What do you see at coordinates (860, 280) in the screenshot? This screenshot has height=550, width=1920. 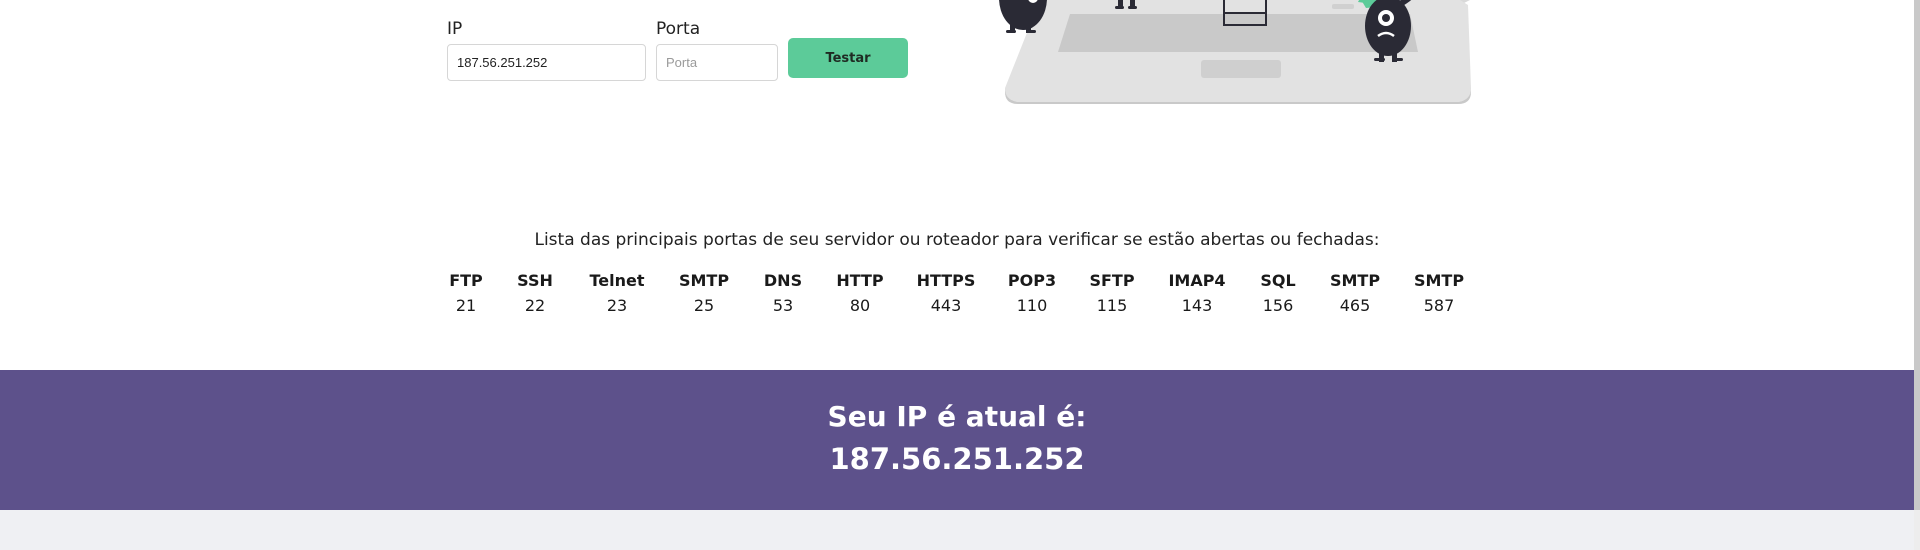 I see `port-name: HTTP` at bounding box center [860, 280].